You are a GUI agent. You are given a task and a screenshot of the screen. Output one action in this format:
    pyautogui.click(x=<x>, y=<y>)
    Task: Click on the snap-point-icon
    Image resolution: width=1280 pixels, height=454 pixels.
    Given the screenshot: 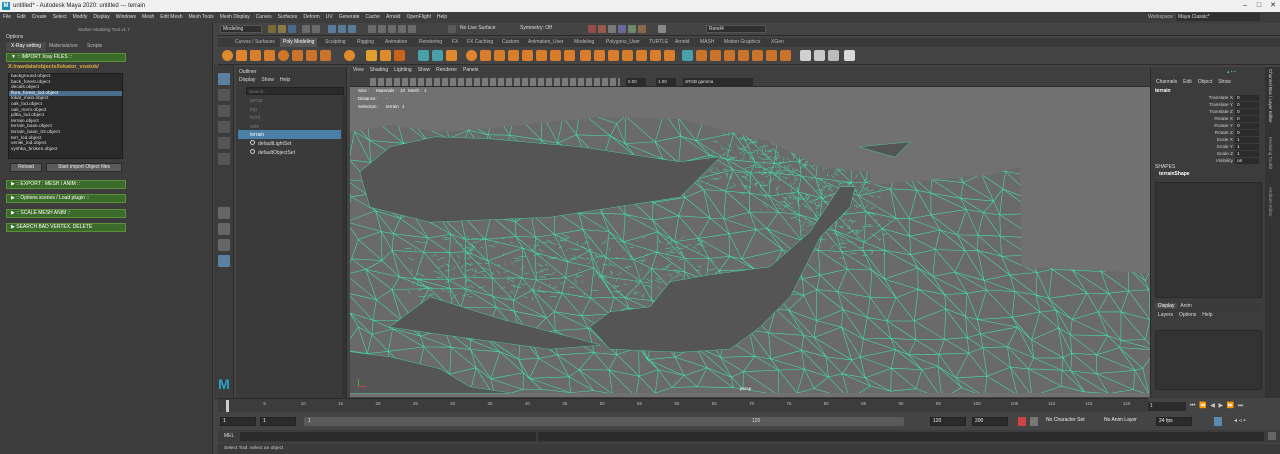 What is the action you would take?
    pyautogui.click(x=392, y=29)
    